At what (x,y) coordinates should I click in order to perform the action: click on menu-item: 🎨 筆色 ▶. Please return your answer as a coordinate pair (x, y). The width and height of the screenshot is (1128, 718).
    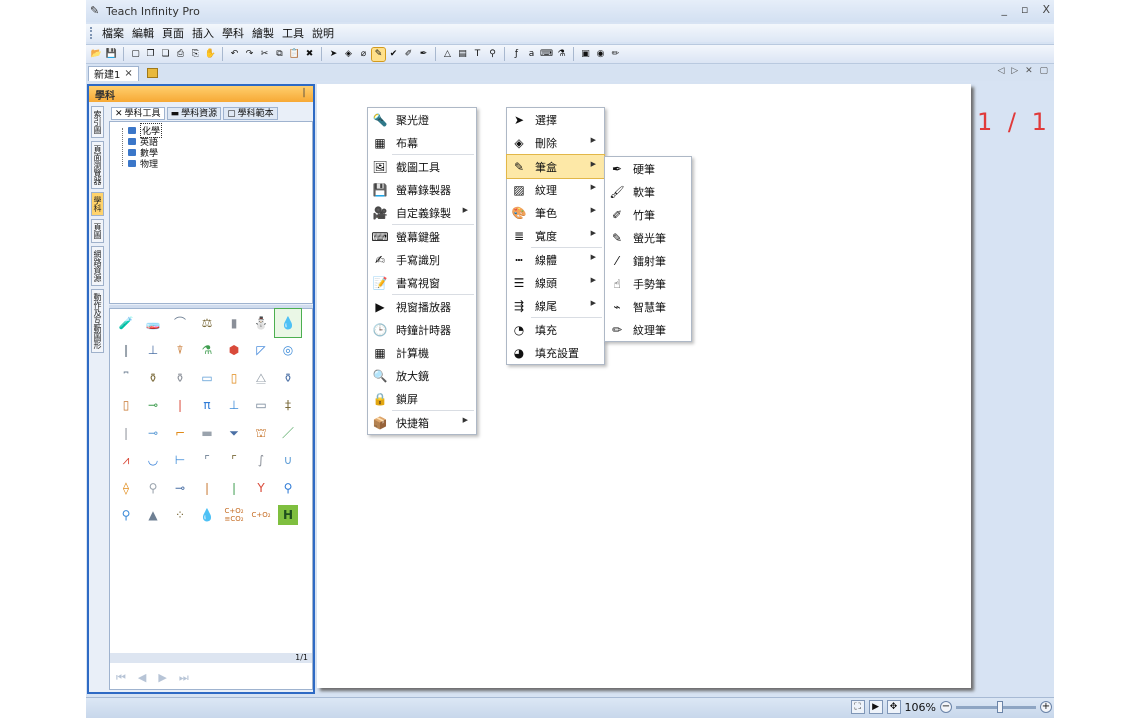
    Looking at the image, I should click on (555, 212).